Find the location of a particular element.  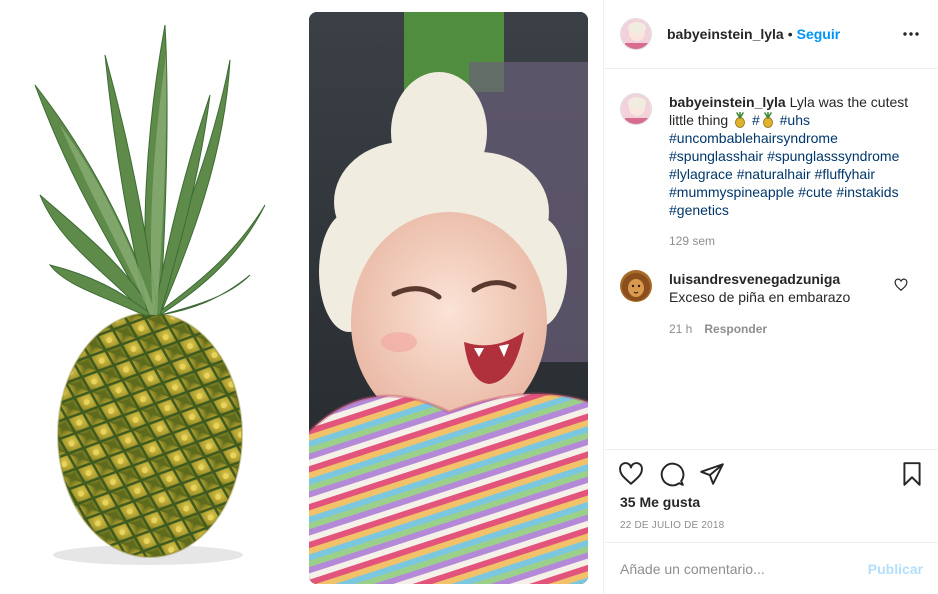

commenter-avatar is located at coordinates (636, 286).